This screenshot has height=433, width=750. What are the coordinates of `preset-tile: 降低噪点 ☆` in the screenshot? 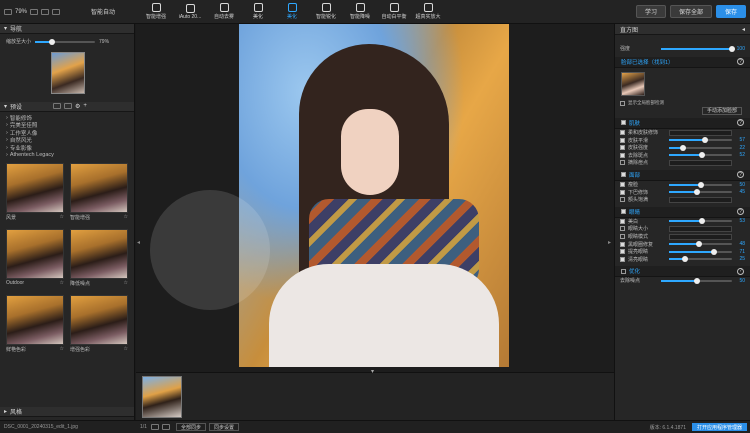 It's located at (99, 258).